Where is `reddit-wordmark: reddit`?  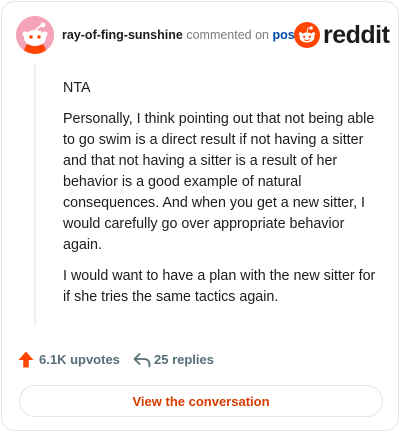
reddit-wordmark: reddit is located at coordinates (356, 35).